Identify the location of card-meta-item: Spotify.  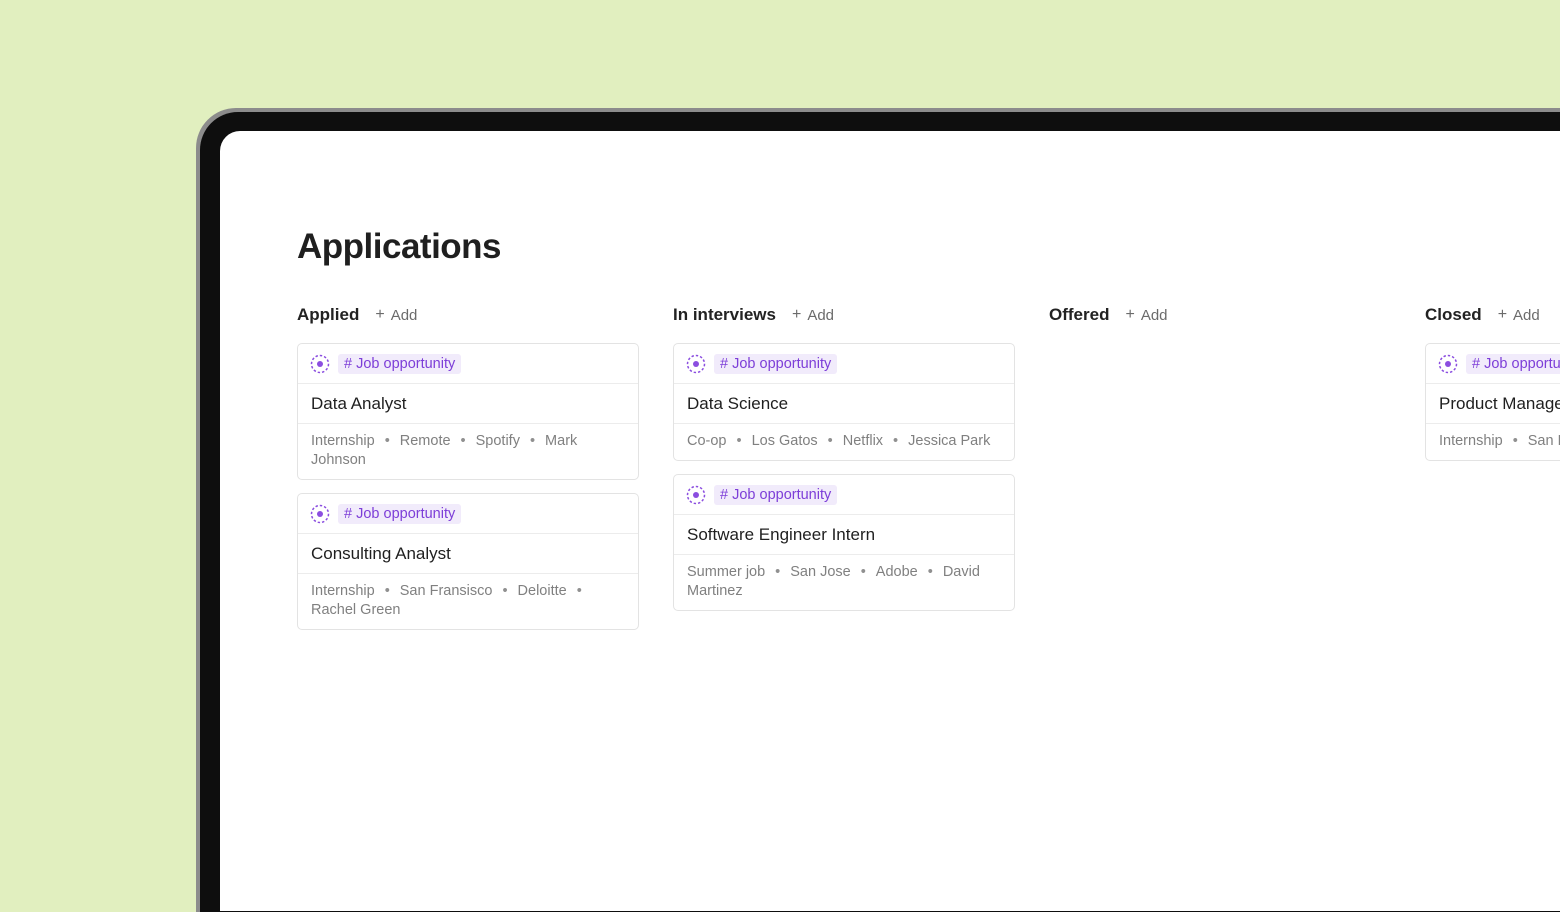
(497, 441).